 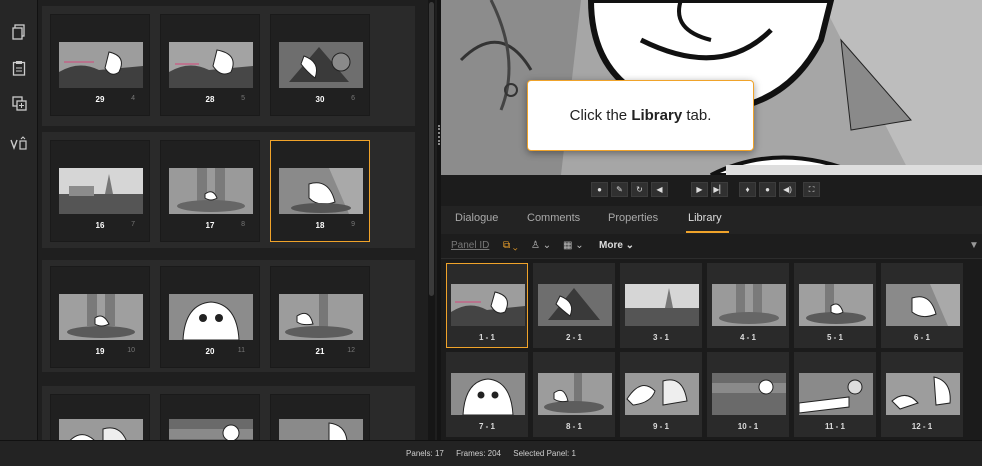 What do you see at coordinates (639, 189) in the screenshot?
I see `loop-icon: ↻` at bounding box center [639, 189].